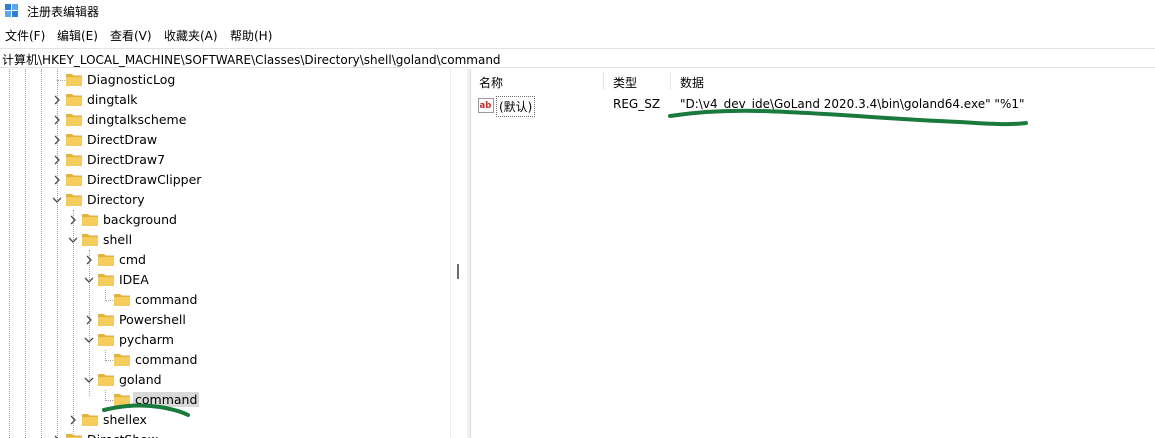  I want to click on tree-node: pycharm, so click(240, 340).